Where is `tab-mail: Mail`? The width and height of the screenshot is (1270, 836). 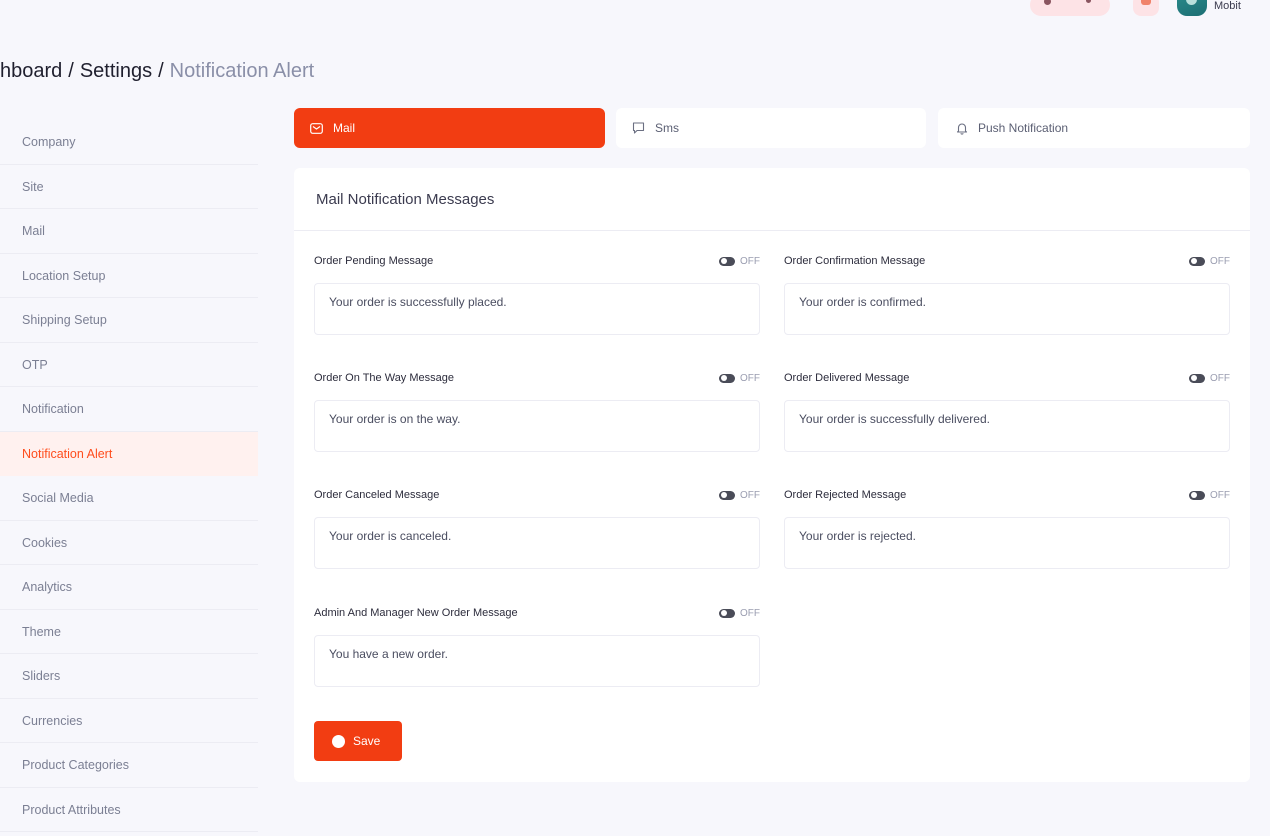 tab-mail: Mail is located at coordinates (449, 128).